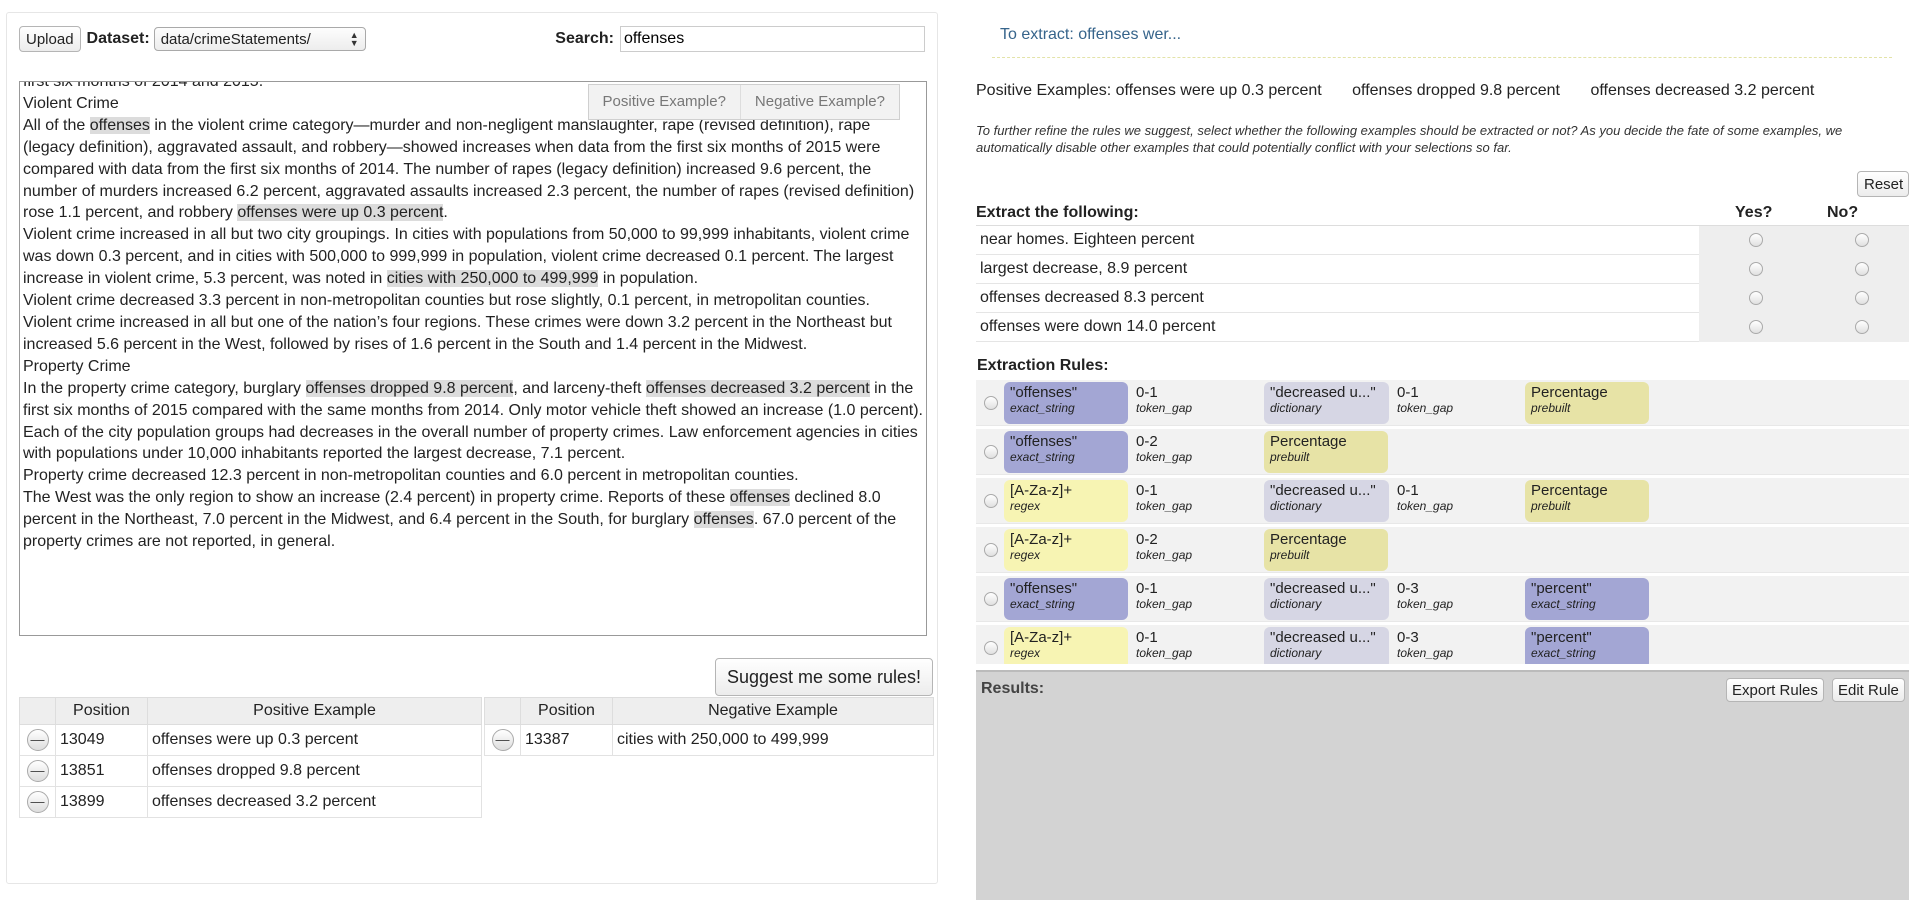 The width and height of the screenshot is (1920, 900). I want to click on token-value: "percent", so click(1561, 588).